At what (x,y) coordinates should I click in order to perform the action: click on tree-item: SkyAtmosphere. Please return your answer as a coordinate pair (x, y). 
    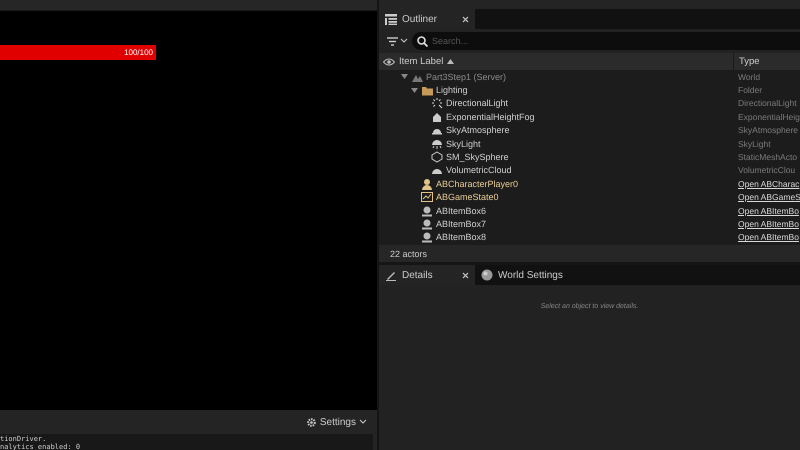
    Looking at the image, I should click on (478, 130).